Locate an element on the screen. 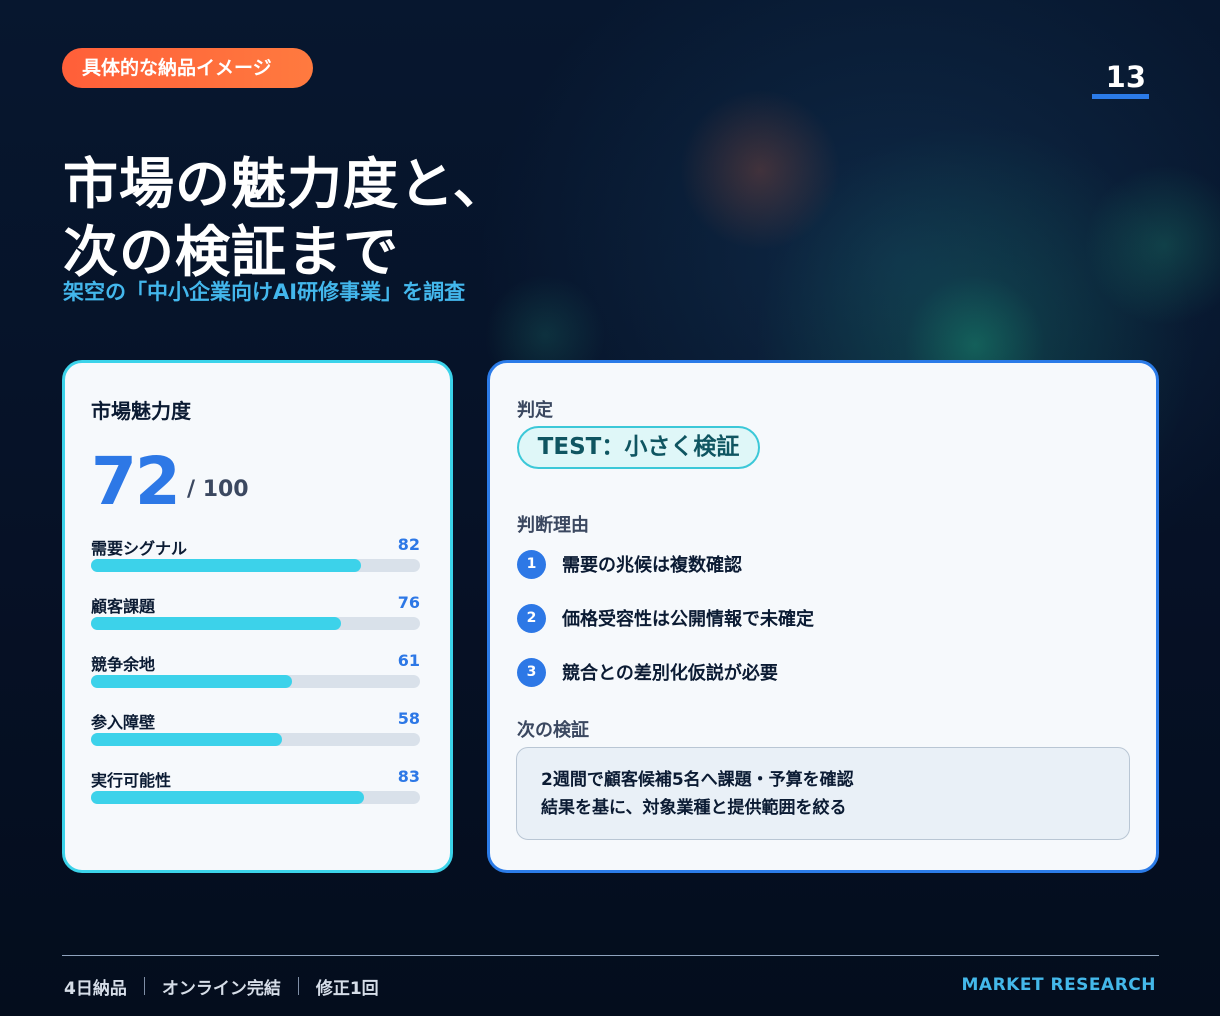  footer-item: オンライン完結 is located at coordinates (221, 988).